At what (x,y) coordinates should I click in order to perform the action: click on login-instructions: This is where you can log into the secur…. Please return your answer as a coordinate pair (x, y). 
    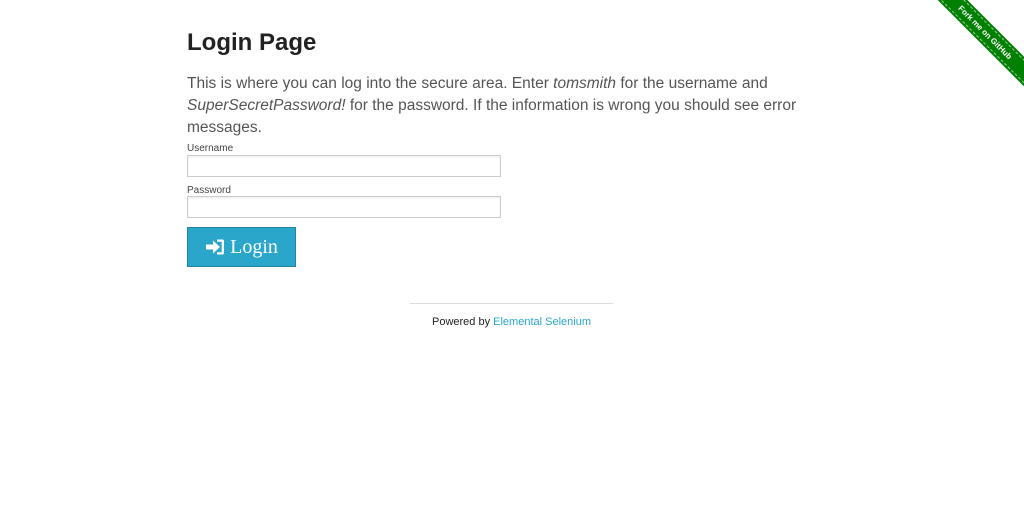
    Looking at the image, I should click on (492, 106).